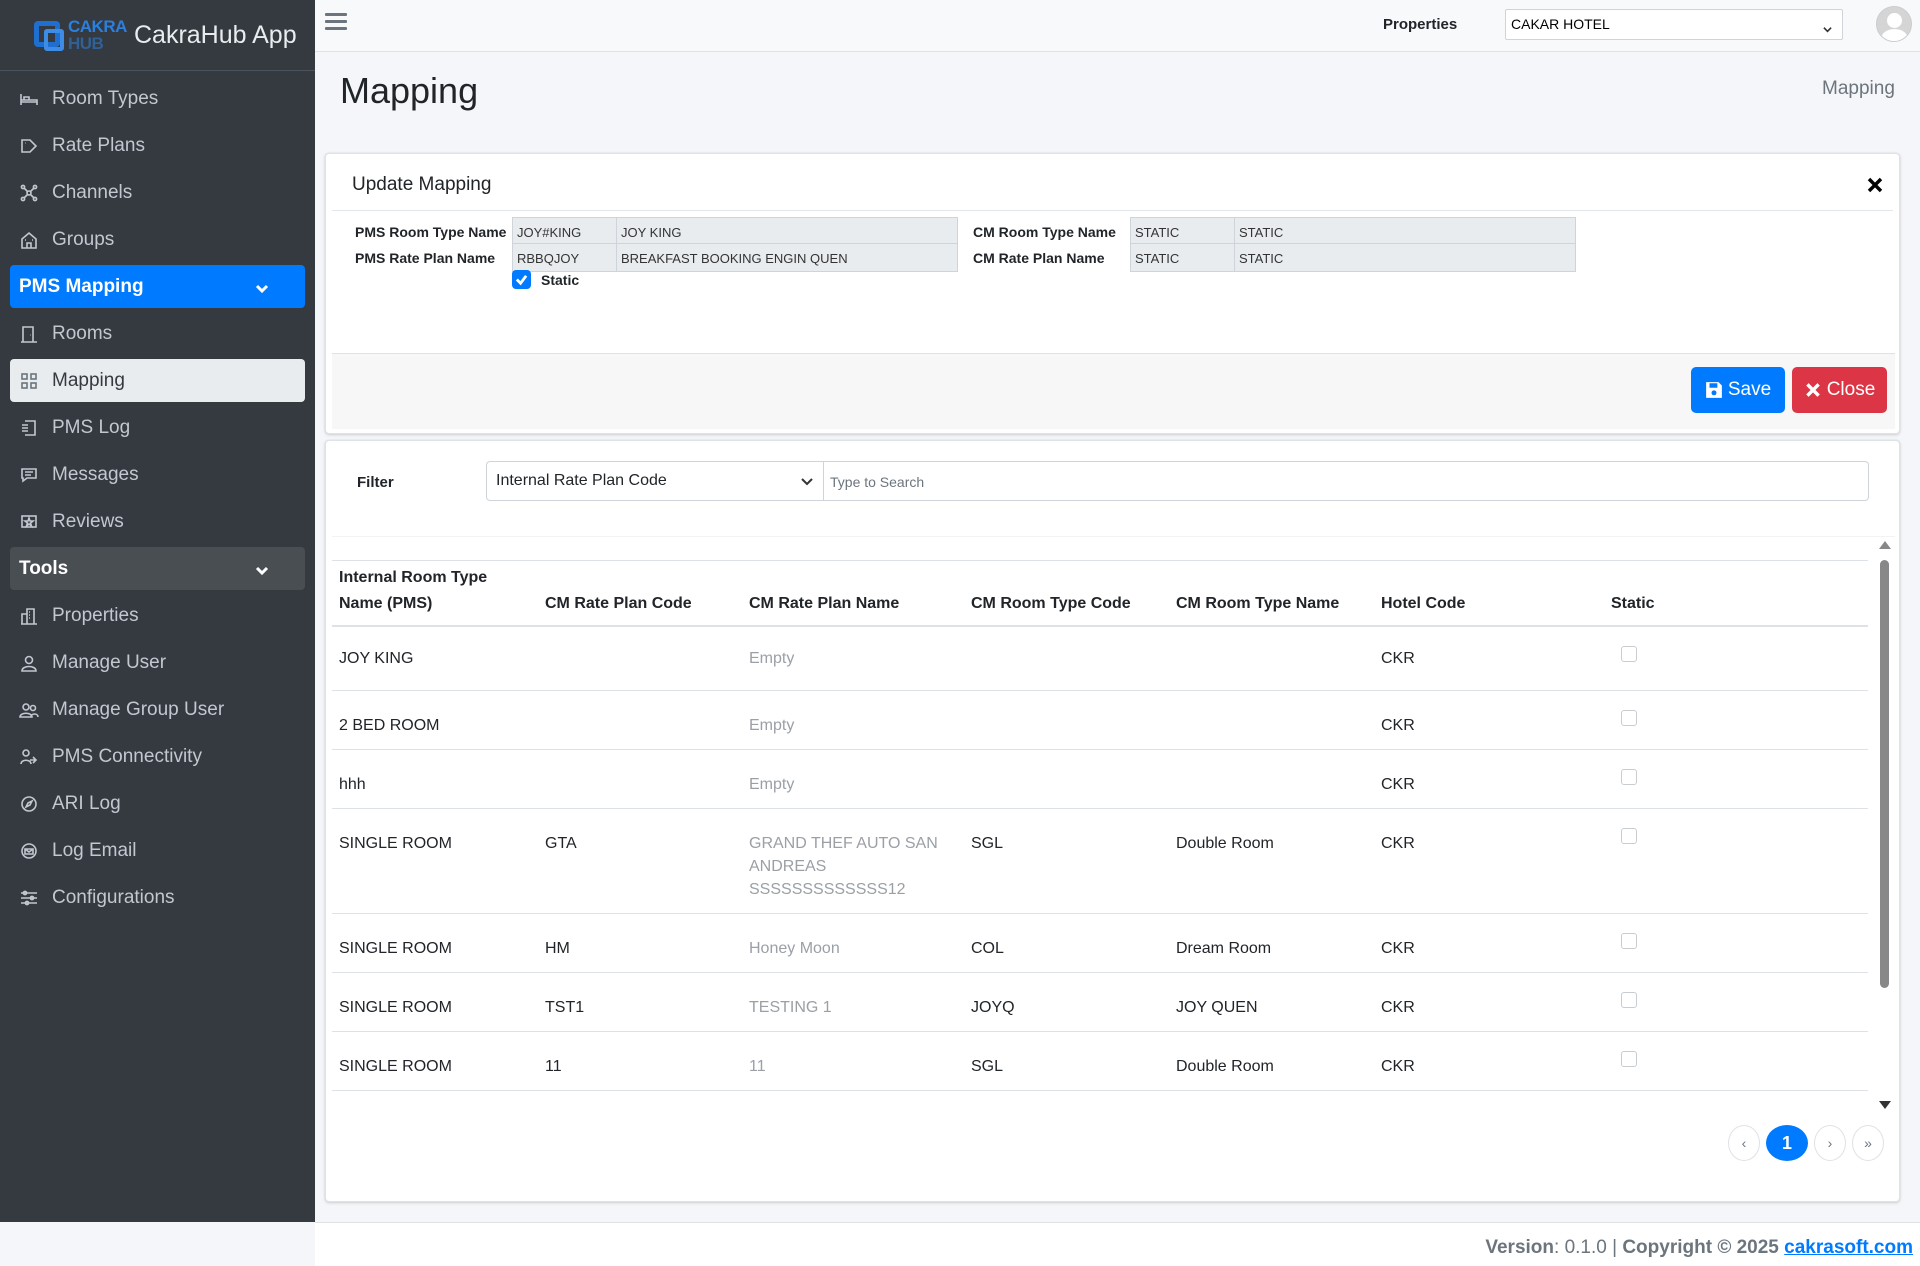 The width and height of the screenshot is (1920, 1266). What do you see at coordinates (1484, 593) in the screenshot?
I see `column-header: Hotel Code` at bounding box center [1484, 593].